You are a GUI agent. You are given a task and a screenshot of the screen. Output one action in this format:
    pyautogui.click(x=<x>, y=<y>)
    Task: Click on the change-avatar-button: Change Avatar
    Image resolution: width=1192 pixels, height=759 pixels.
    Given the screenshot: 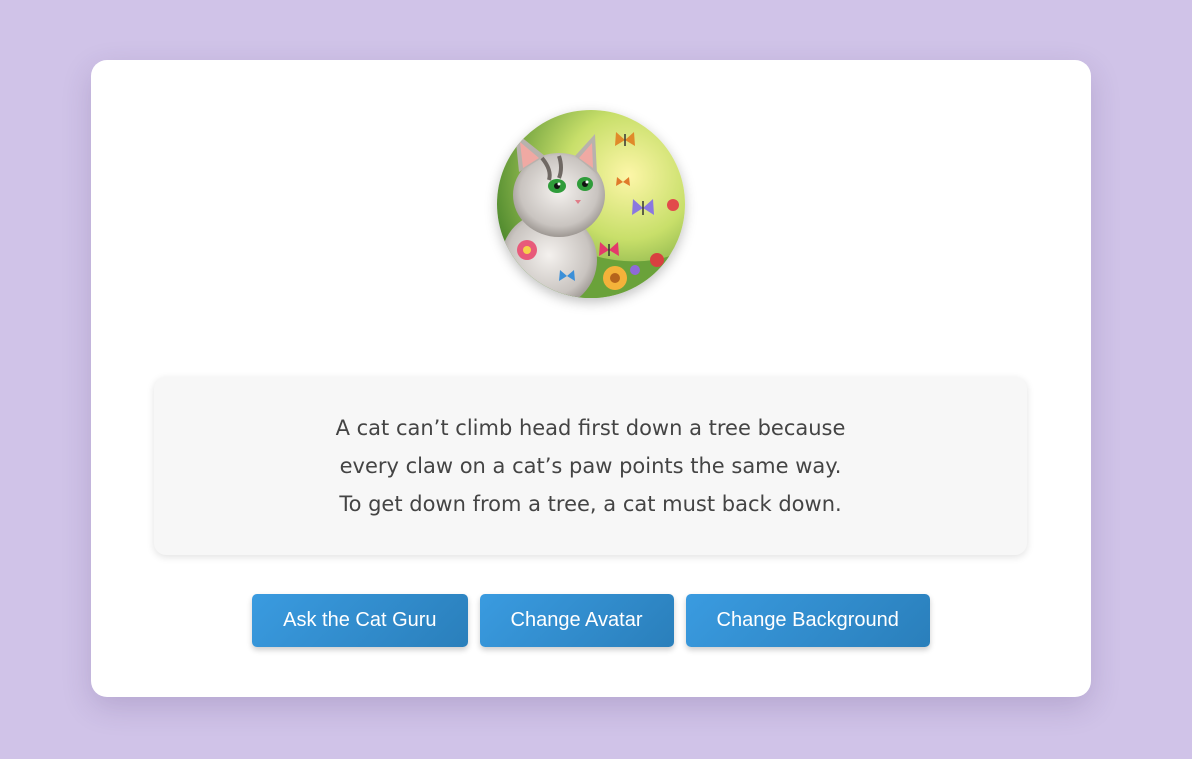 What is the action you would take?
    pyautogui.click(x=576, y=620)
    